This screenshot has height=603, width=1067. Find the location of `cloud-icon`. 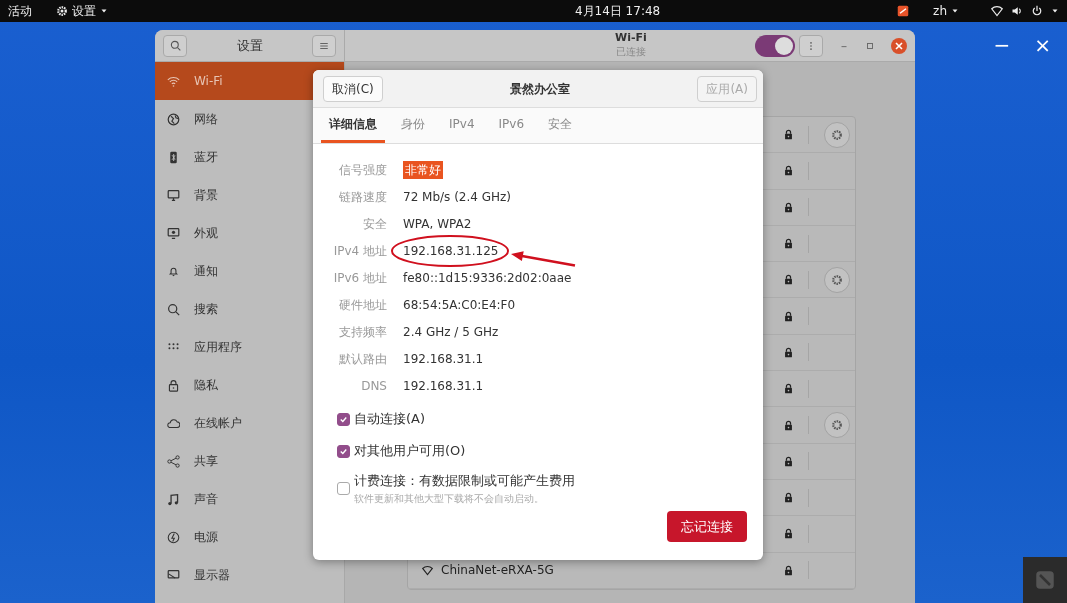

cloud-icon is located at coordinates (173, 423).